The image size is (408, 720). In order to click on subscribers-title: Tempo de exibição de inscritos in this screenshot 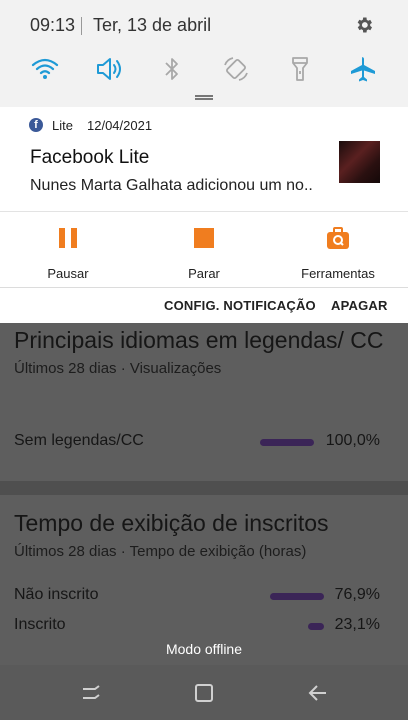, I will do `click(171, 523)`.